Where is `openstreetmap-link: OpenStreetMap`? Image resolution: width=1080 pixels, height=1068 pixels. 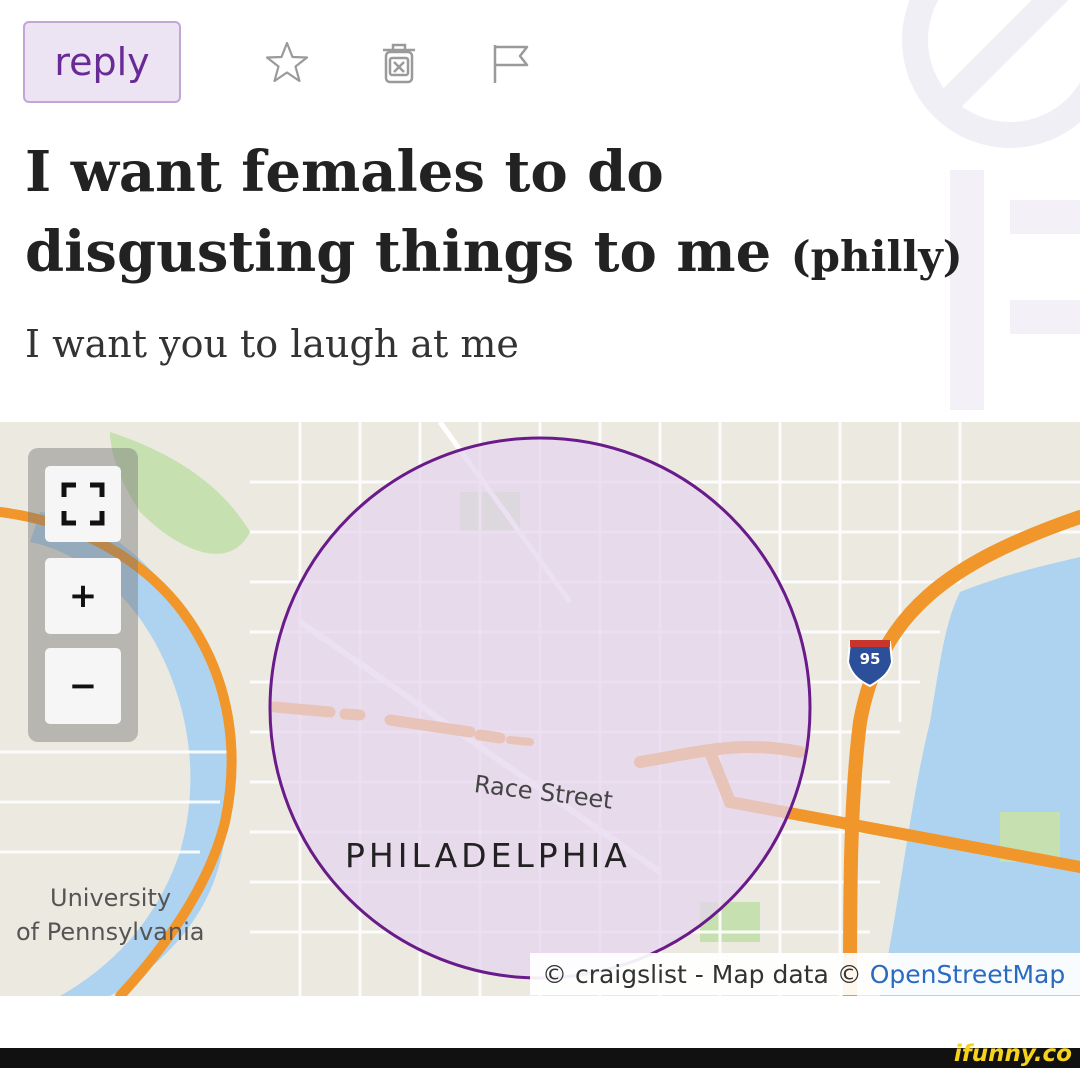
openstreetmap-link: OpenStreetMap is located at coordinates (968, 974).